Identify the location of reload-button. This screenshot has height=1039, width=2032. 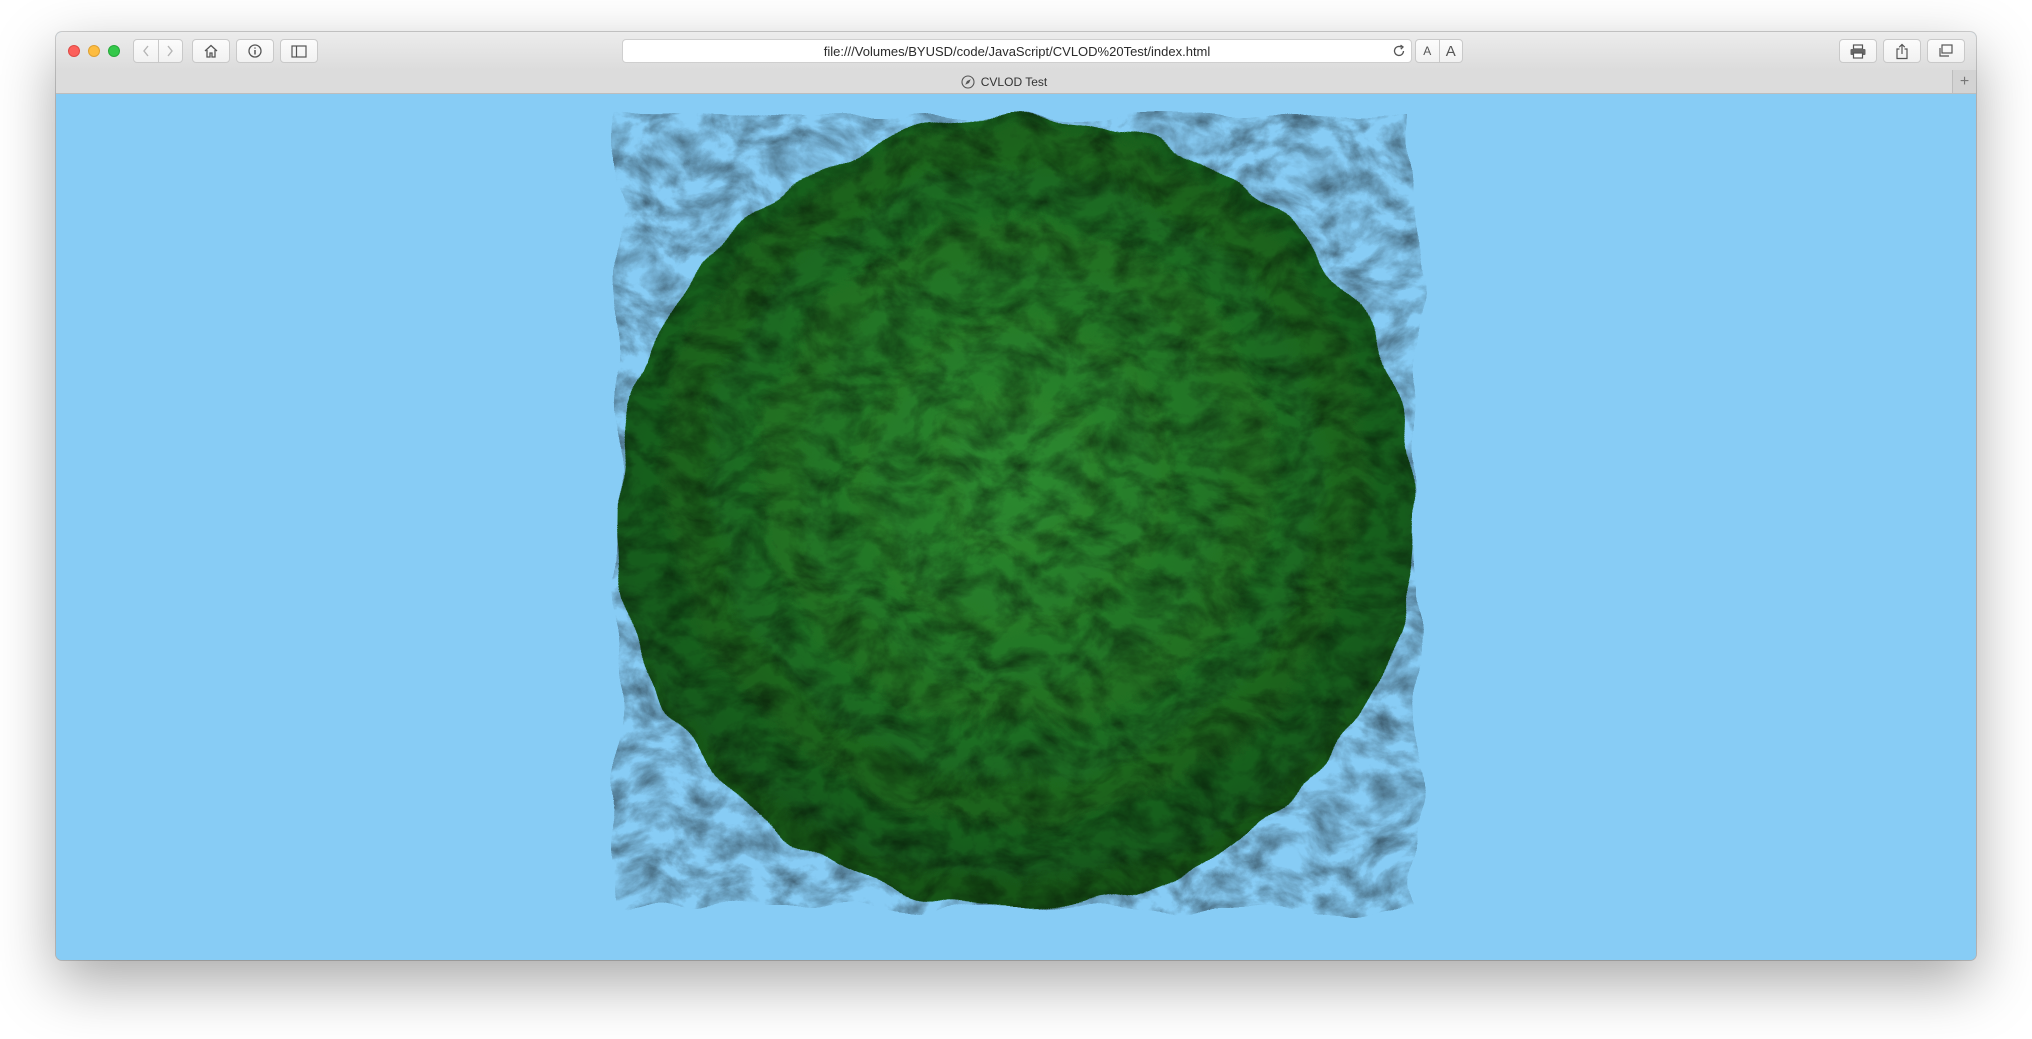
(1399, 52).